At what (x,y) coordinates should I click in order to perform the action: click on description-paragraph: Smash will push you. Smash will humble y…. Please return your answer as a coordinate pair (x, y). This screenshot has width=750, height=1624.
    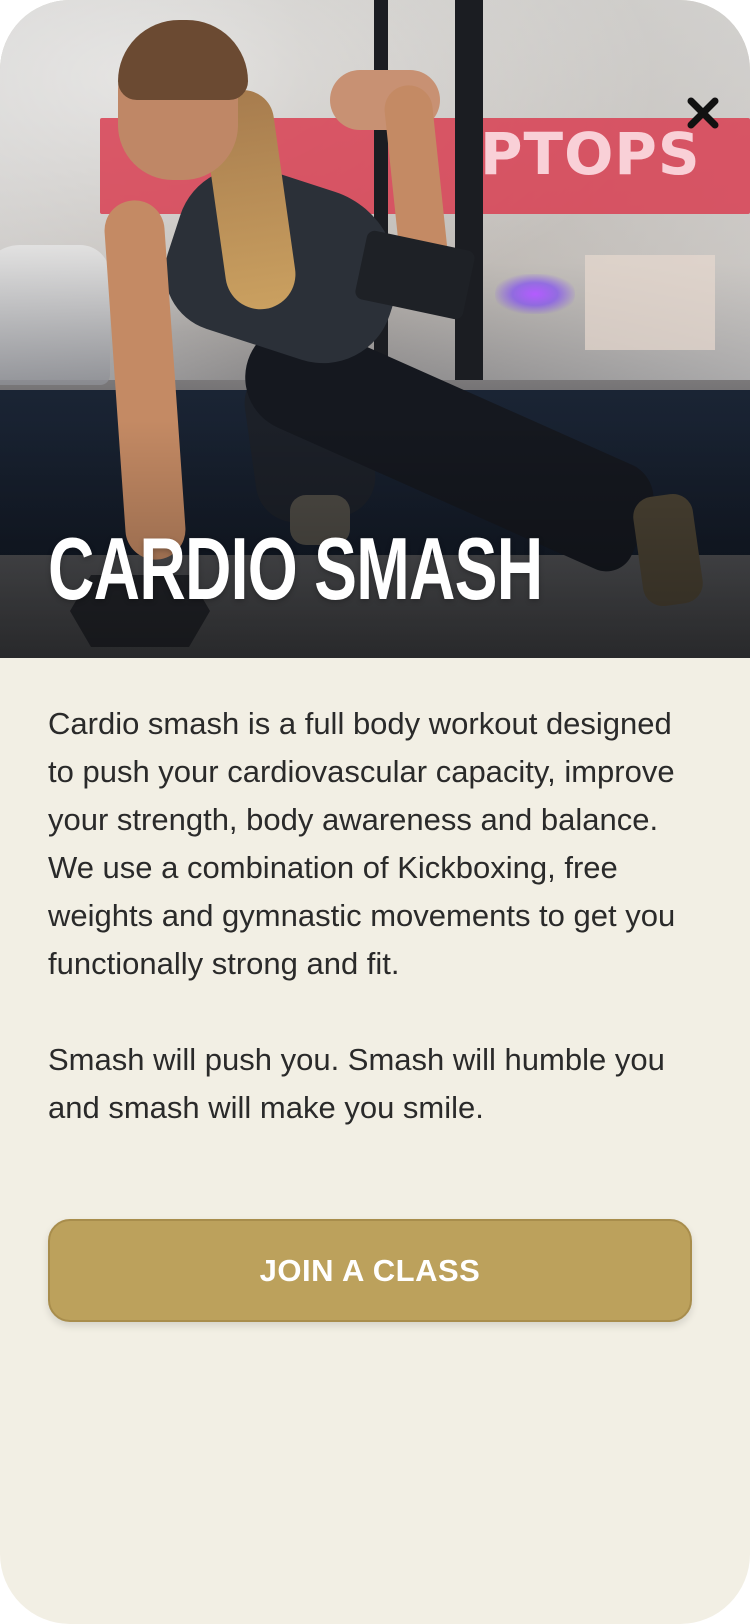
    Looking at the image, I should click on (356, 1083).